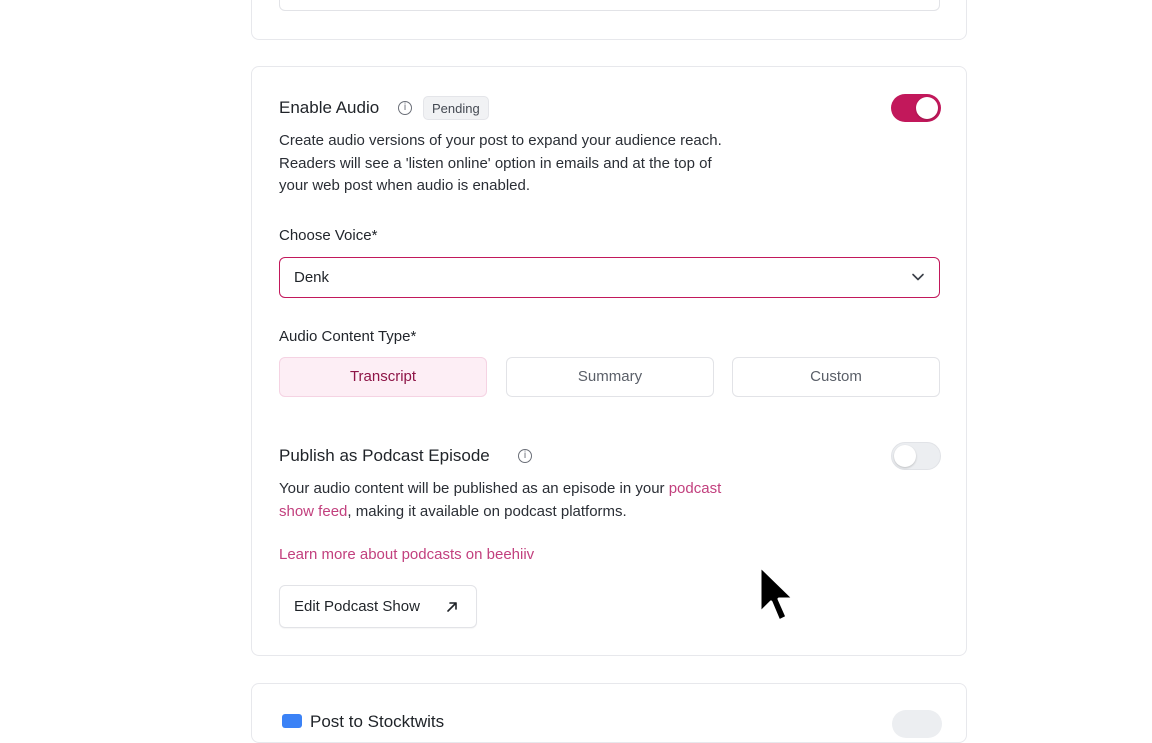 The width and height of the screenshot is (1152, 743). Describe the element at coordinates (292, 721) in the screenshot. I see `stocktwits-icon` at that location.